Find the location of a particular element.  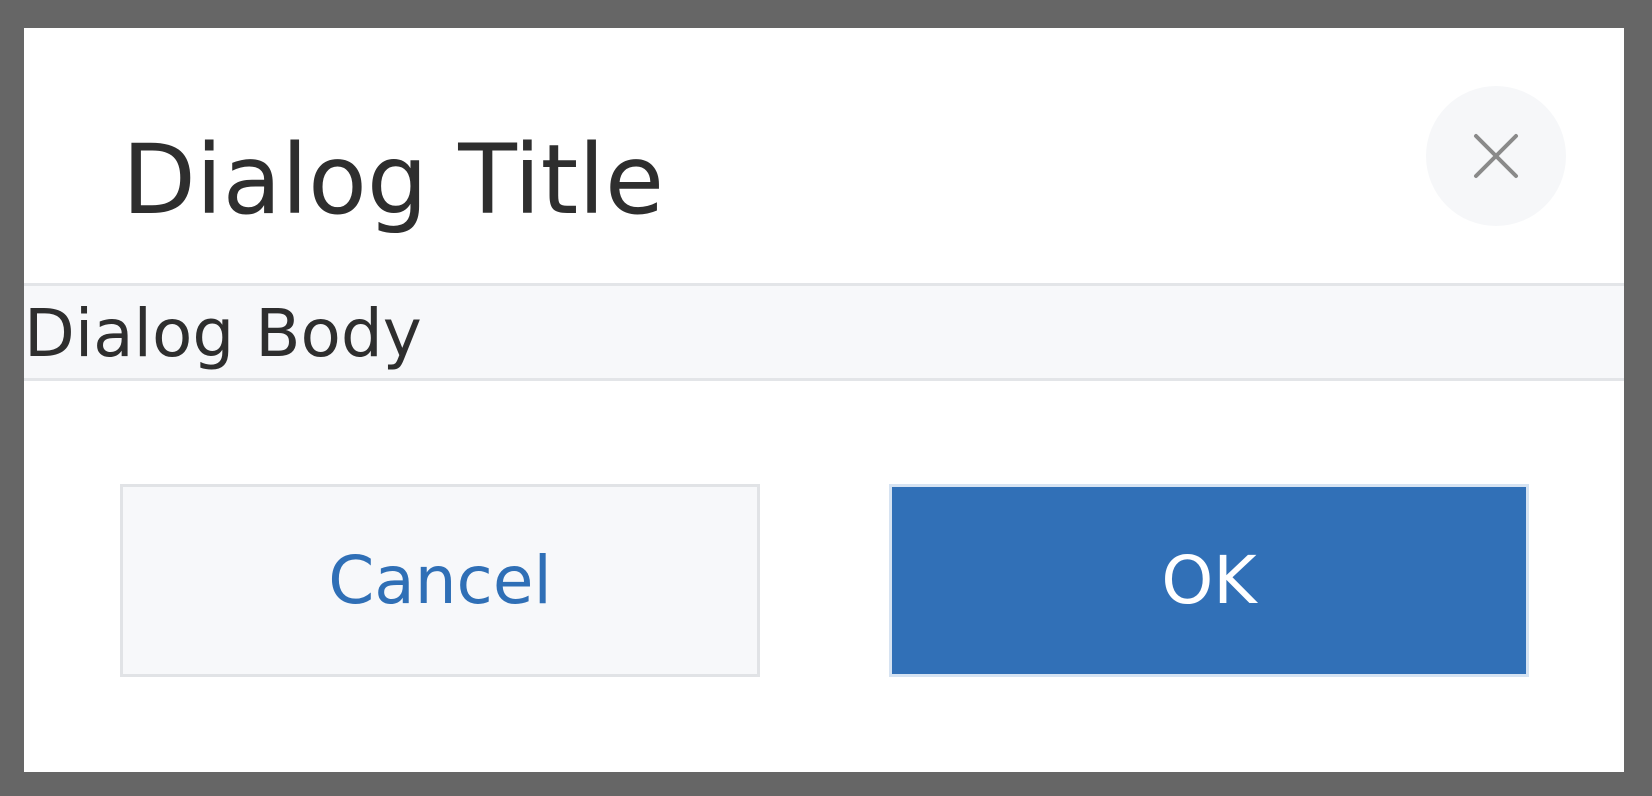

cancel-button: Cancel is located at coordinates (440, 580).